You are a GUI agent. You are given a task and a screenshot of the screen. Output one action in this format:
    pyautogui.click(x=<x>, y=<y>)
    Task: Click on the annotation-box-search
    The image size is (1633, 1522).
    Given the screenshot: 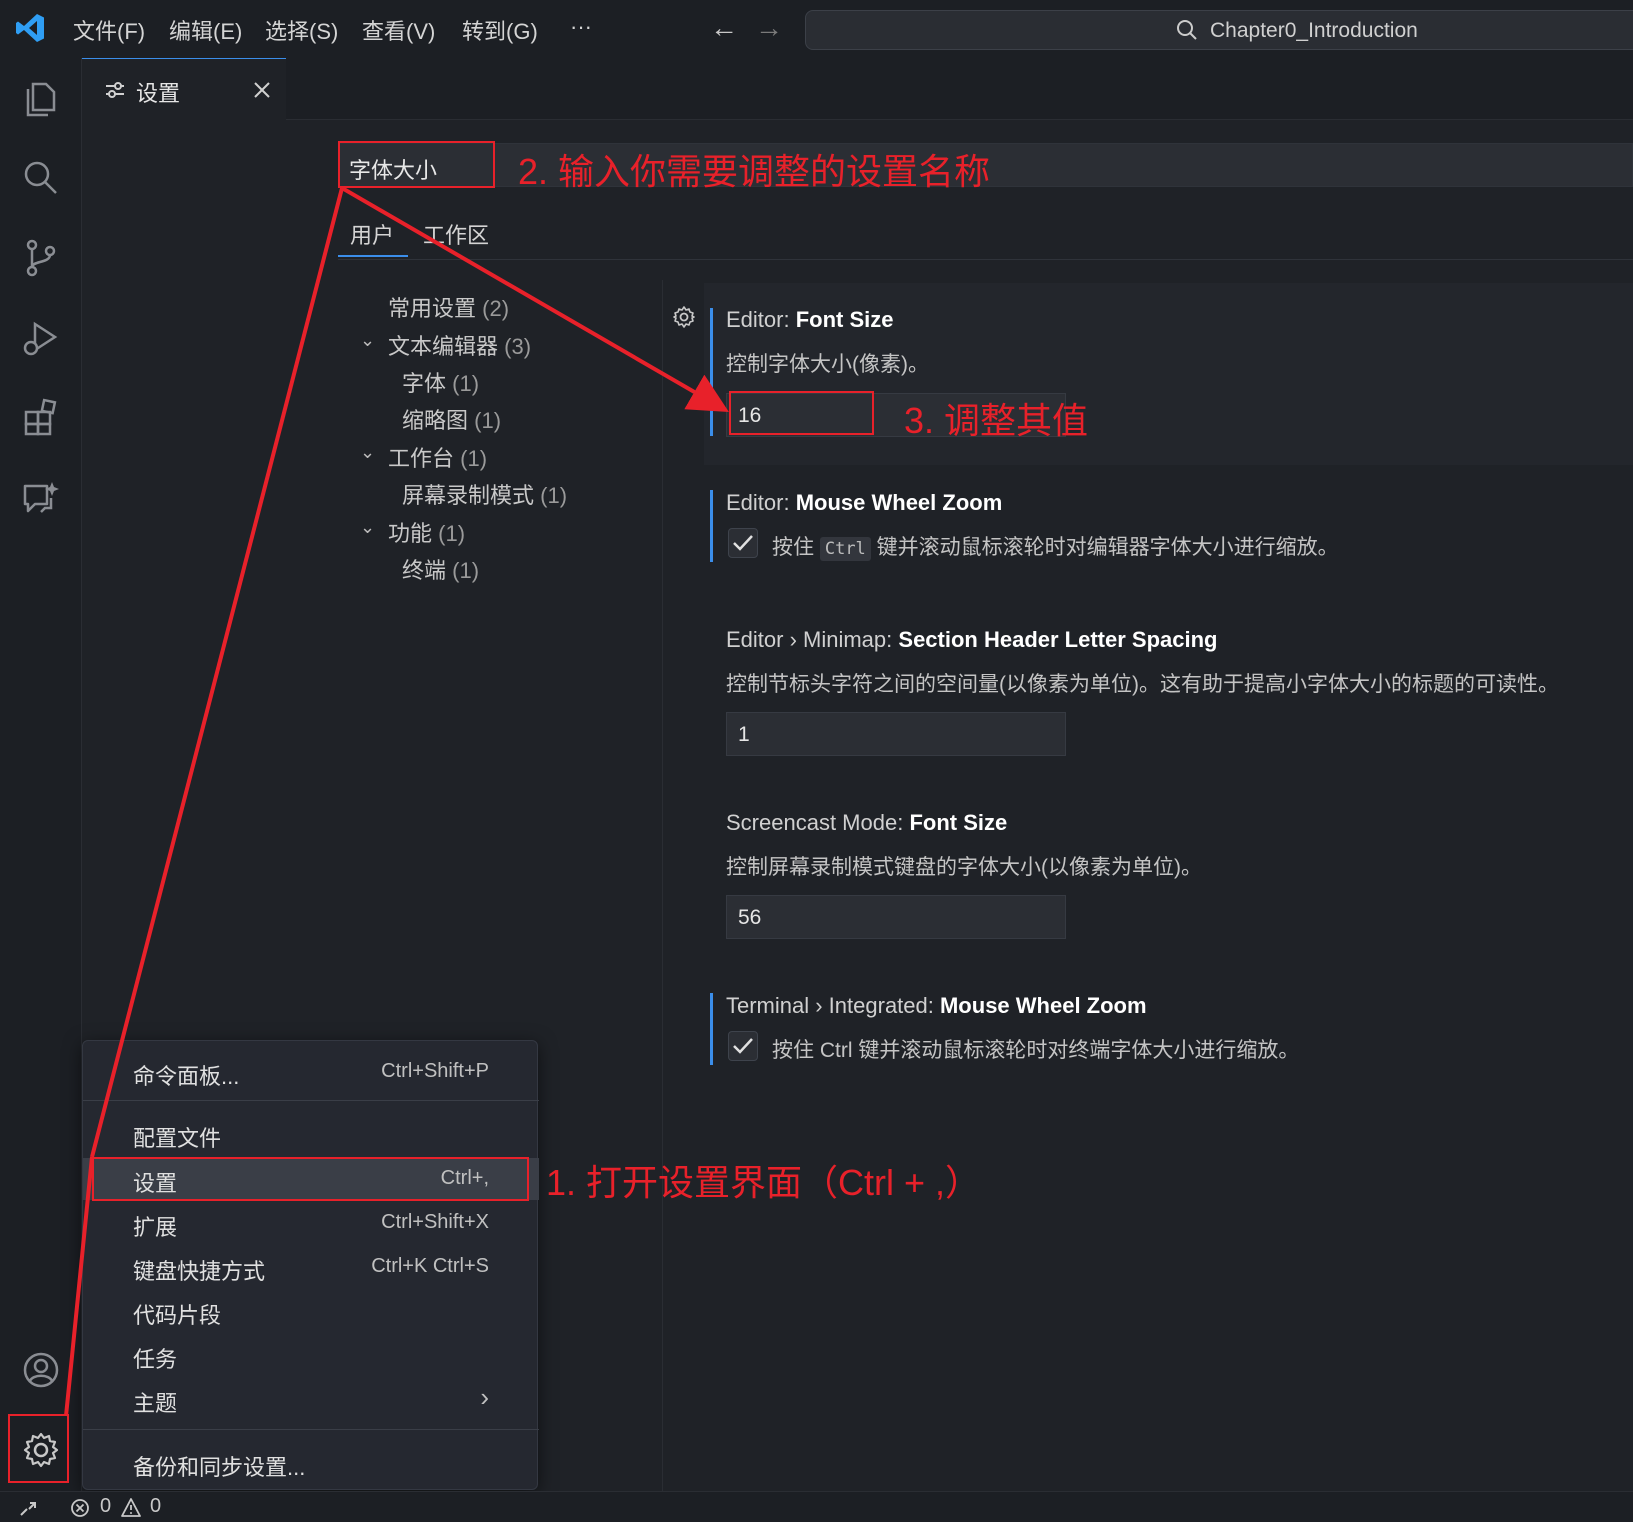 What is the action you would take?
    pyautogui.click(x=416, y=164)
    